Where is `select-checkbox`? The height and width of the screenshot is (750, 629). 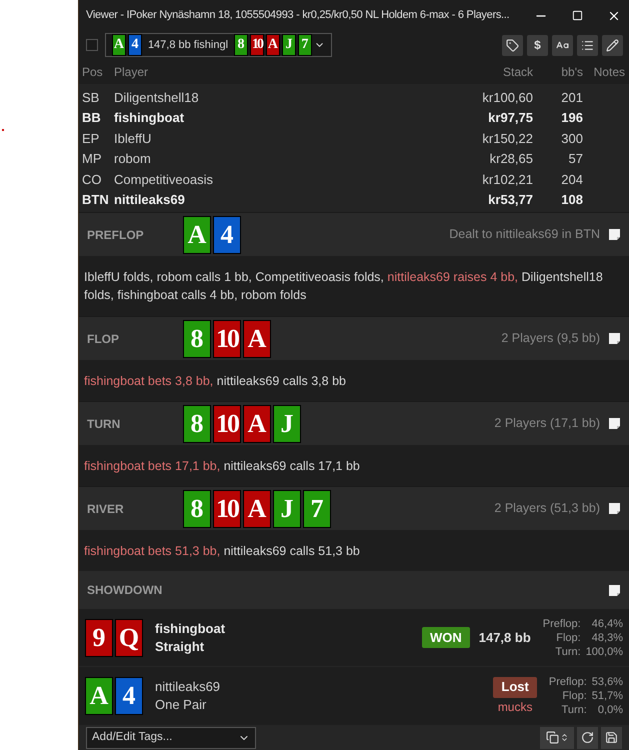 select-checkbox is located at coordinates (92, 45).